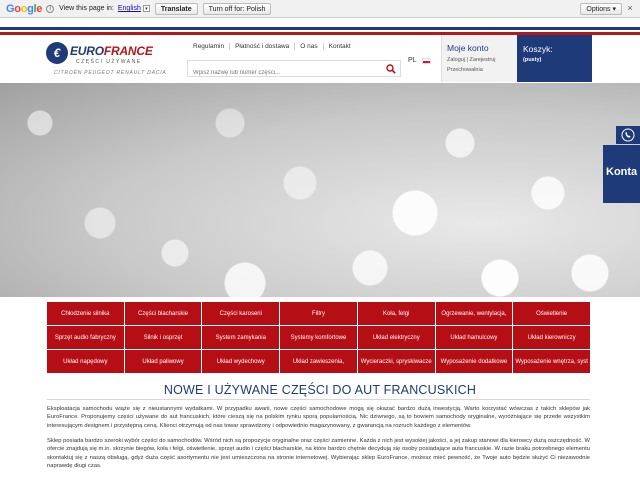 This screenshot has height=480, width=640. Describe the element at coordinates (340, 46) in the screenshot. I see `nav-link-kontakt: Kontakt` at that location.